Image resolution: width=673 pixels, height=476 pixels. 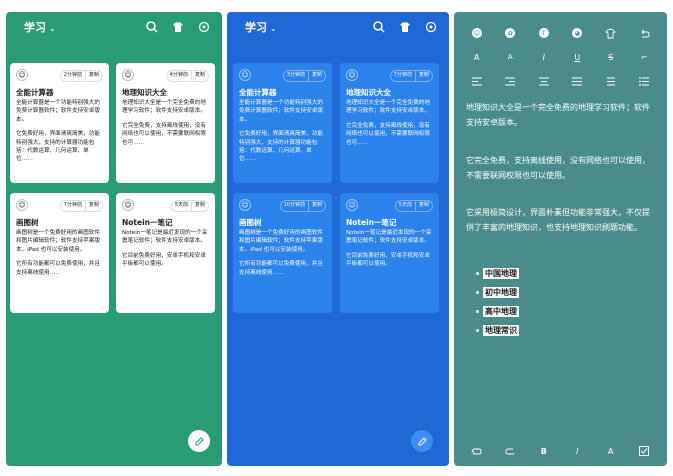 What do you see at coordinates (510, 57) in the screenshot?
I see `font-size-decrease-icon: A` at bounding box center [510, 57].